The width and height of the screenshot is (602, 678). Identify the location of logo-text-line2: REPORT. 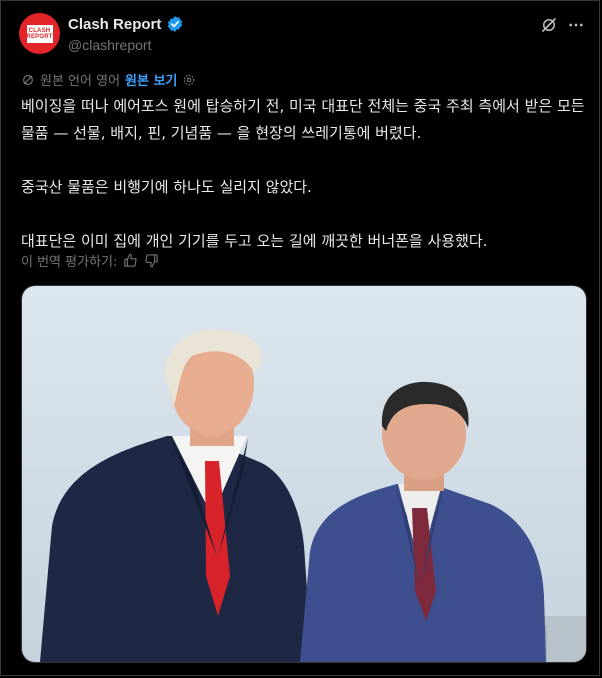
(39, 36).